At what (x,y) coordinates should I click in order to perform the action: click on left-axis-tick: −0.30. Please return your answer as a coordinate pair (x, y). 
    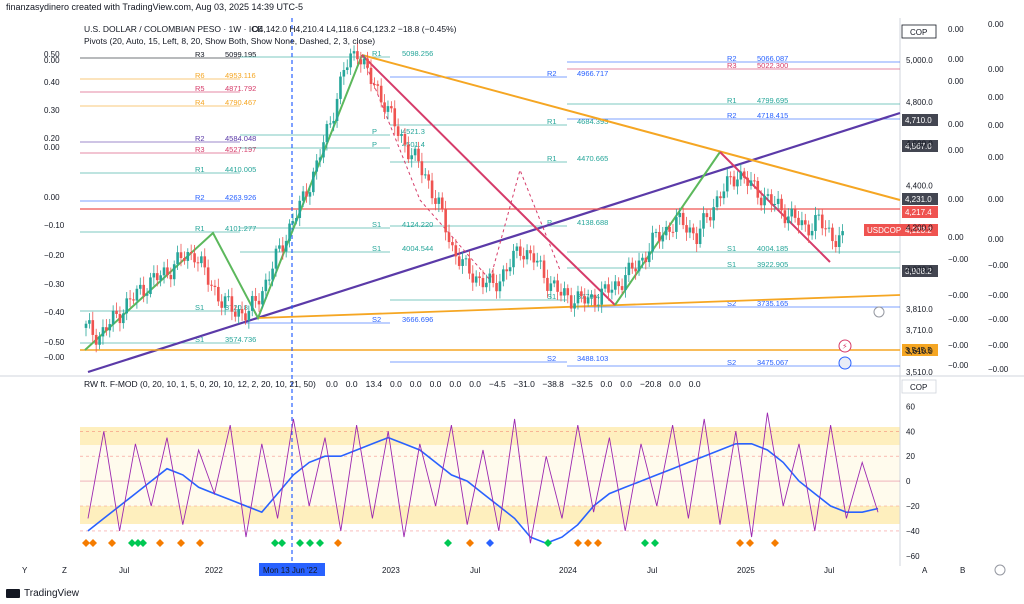
    Looking at the image, I should click on (54, 284).